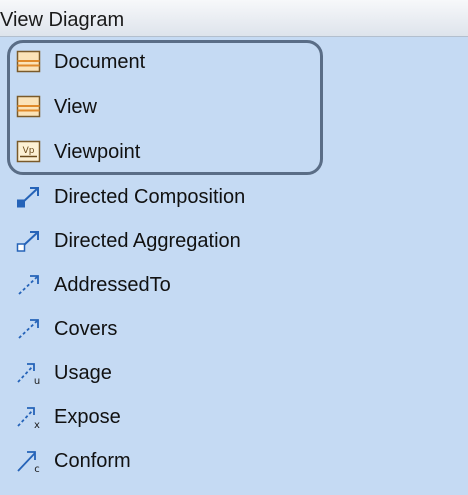 The width and height of the screenshot is (468, 495). I want to click on palette-item-label: View, so click(75, 107).